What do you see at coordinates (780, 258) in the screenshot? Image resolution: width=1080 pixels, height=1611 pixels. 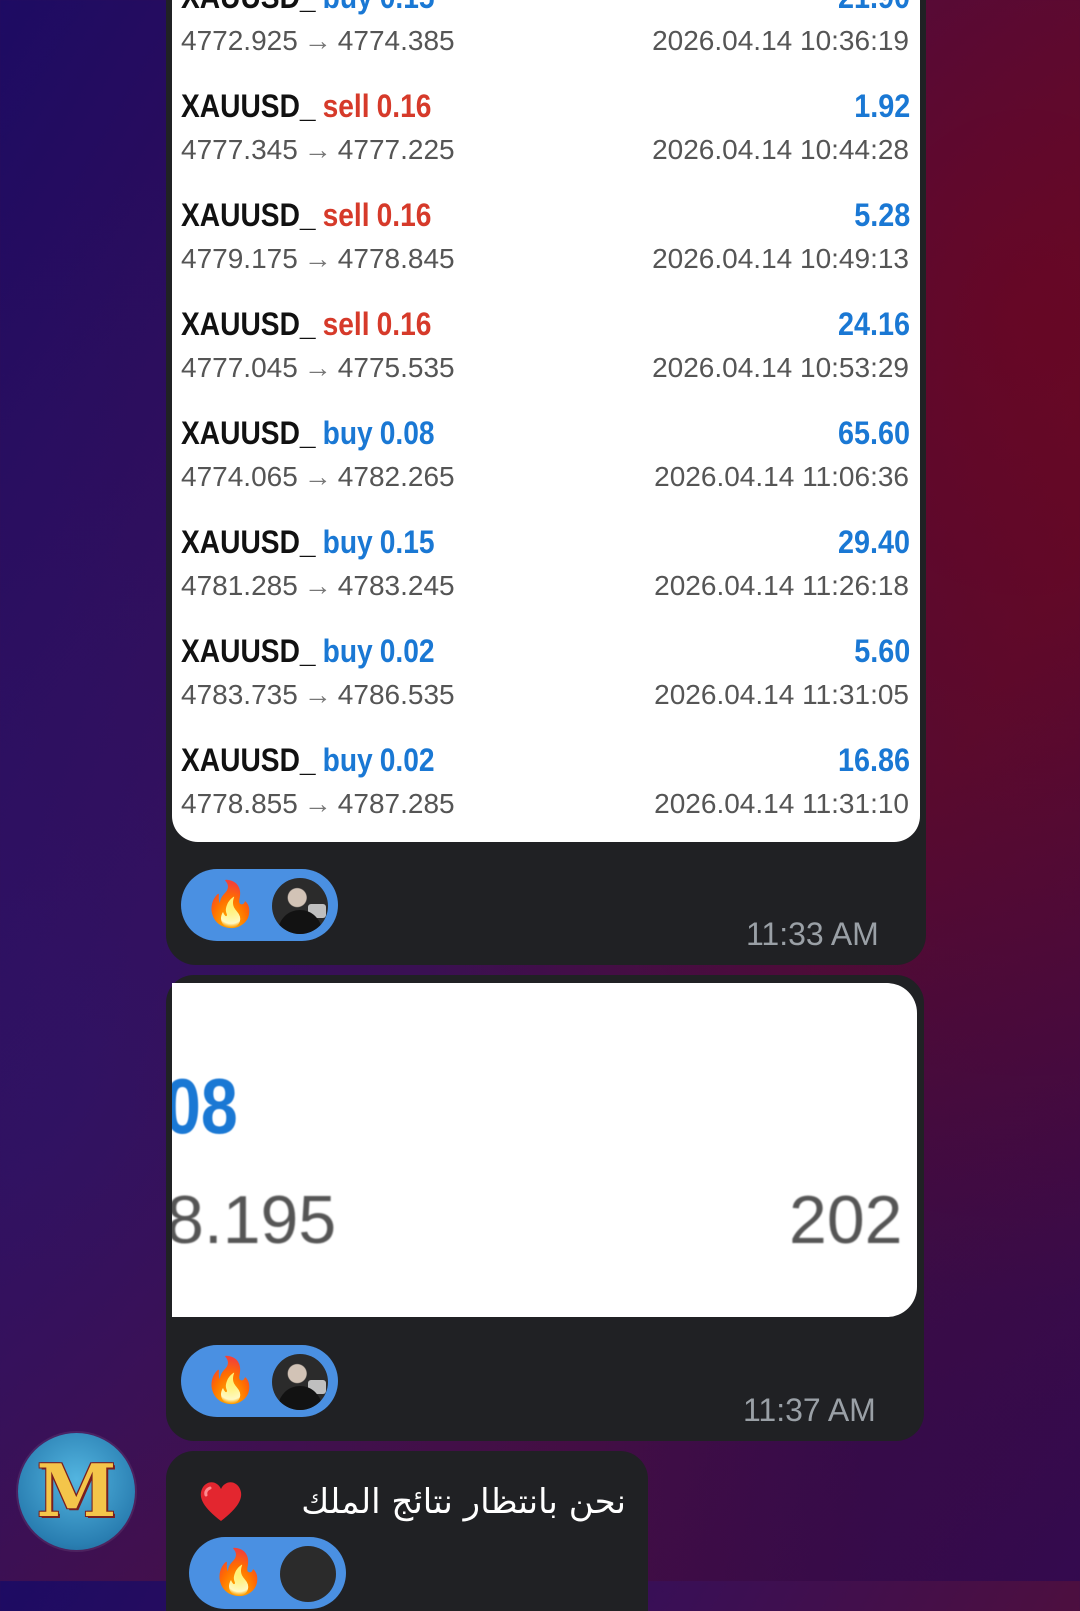 I see `trade-time: 2026.04.14 10:49:13` at bounding box center [780, 258].